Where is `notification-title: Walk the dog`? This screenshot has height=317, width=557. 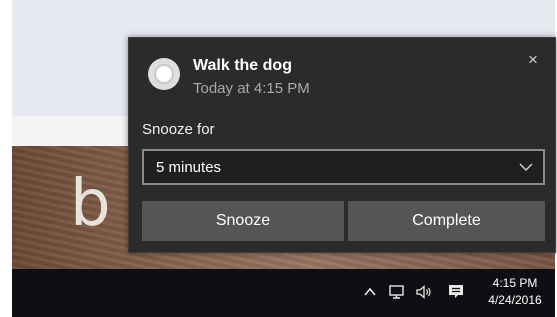 notification-title: Walk the dog is located at coordinates (242, 65).